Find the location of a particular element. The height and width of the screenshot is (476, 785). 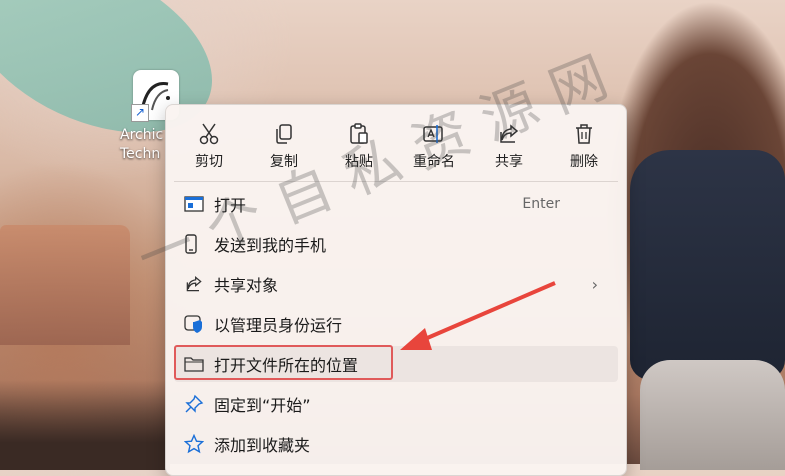

annotation-arrow-icon is located at coordinates (478, 315).